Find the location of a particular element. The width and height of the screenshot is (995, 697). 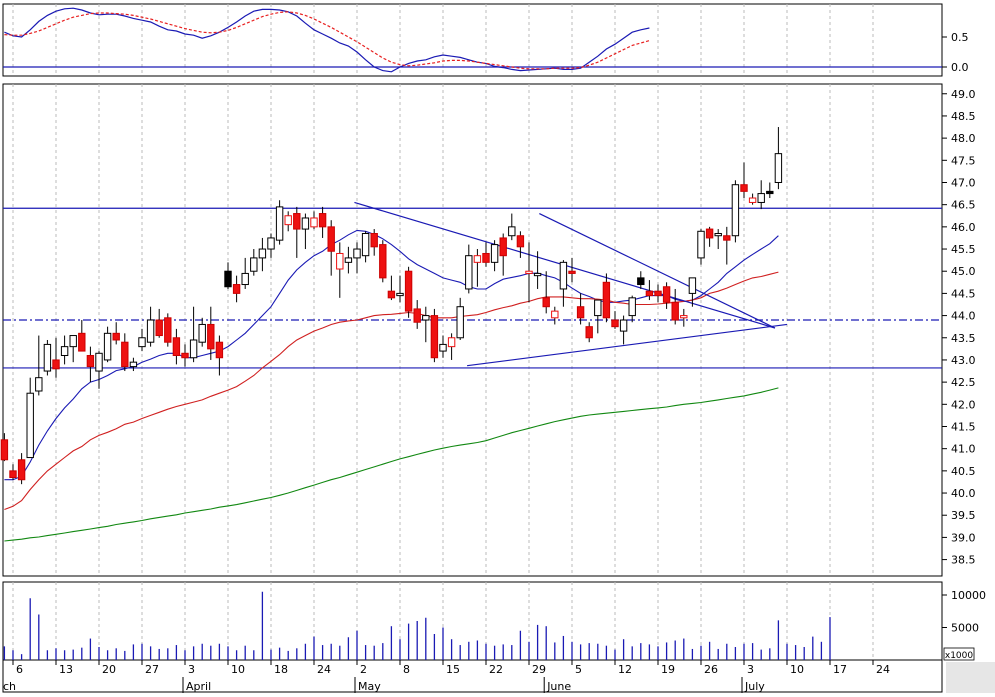

oscillator-panel is located at coordinates (472, 40).